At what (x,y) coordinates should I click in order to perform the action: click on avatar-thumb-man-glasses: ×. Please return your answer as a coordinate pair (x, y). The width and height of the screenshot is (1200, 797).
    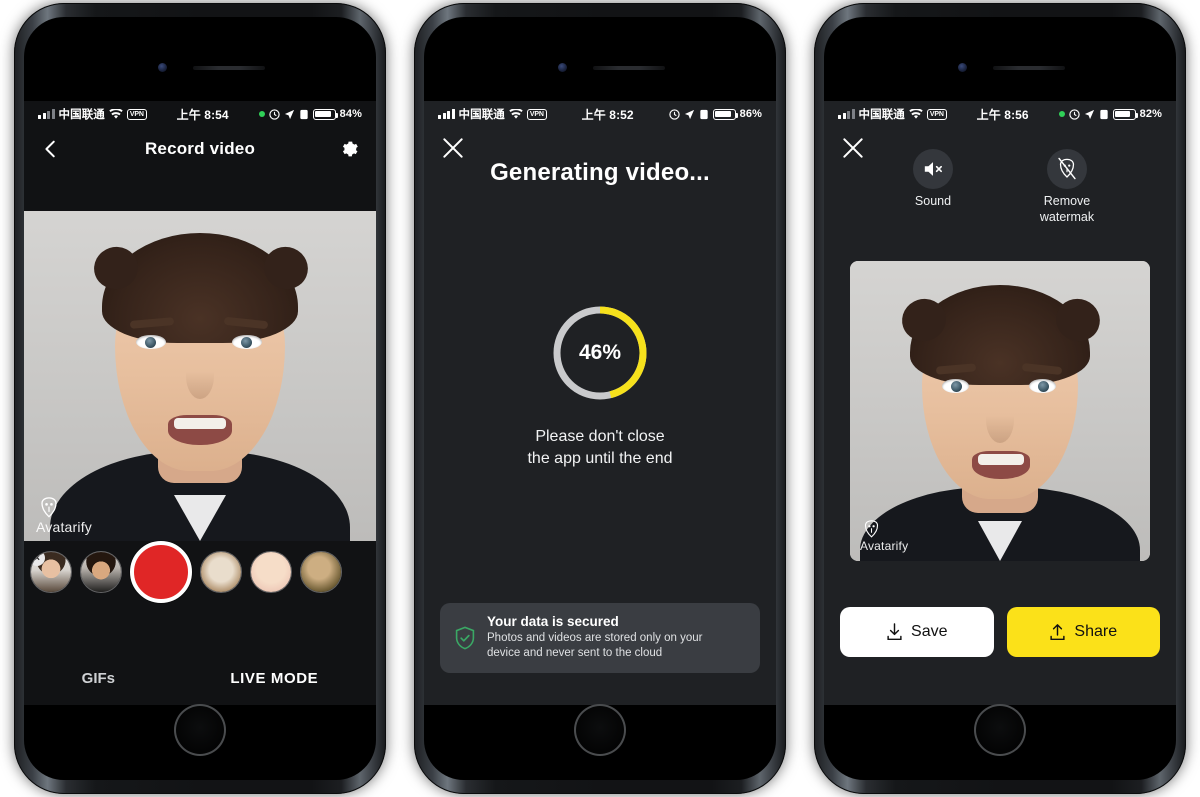
    Looking at the image, I should click on (51, 572).